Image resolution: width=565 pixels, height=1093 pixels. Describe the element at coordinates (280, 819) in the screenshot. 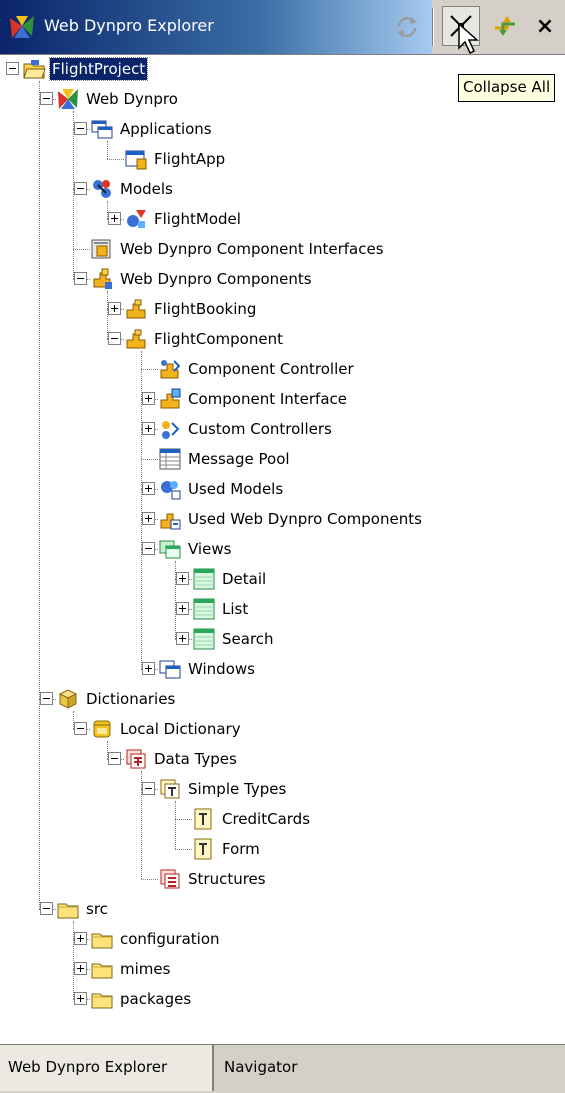

I see `tree-item: CreditCards` at that location.